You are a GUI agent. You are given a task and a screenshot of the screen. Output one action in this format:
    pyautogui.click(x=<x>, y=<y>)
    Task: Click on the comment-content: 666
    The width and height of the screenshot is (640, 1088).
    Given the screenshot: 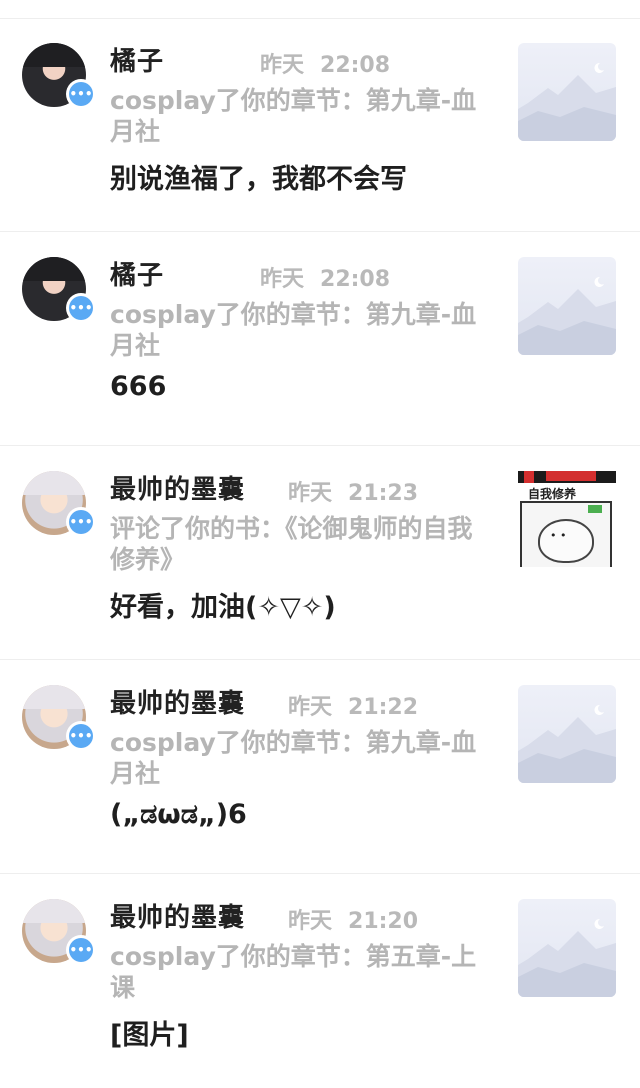 What is the action you would take?
    pyautogui.click(x=138, y=386)
    